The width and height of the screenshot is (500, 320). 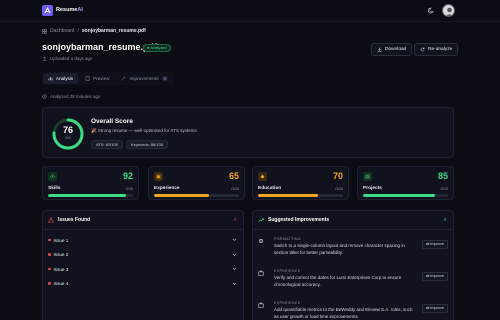 What do you see at coordinates (293, 220) in the screenshot?
I see `suggestions-header: Suggested Improvements` at bounding box center [293, 220].